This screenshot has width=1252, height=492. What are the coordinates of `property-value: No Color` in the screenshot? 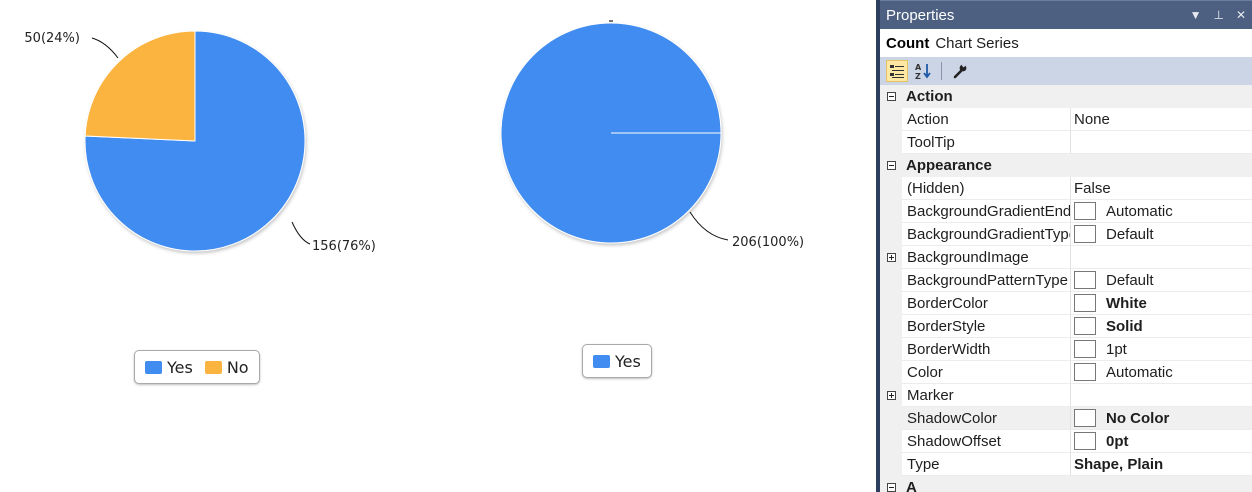 It's located at (1161, 418).